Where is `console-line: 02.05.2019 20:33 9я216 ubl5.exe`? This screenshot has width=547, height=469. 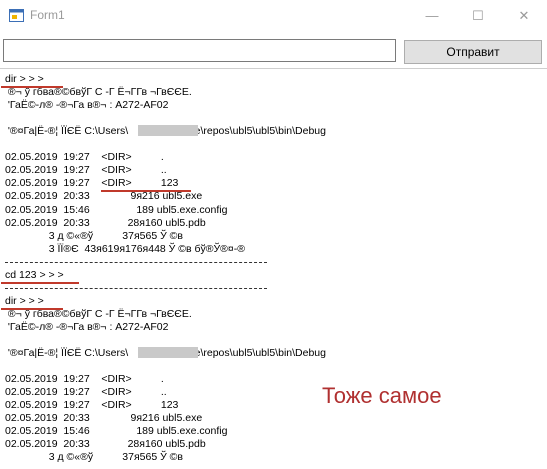
console-line: 02.05.2019 20:33 9я216 ubl5.exe is located at coordinates (104, 418).